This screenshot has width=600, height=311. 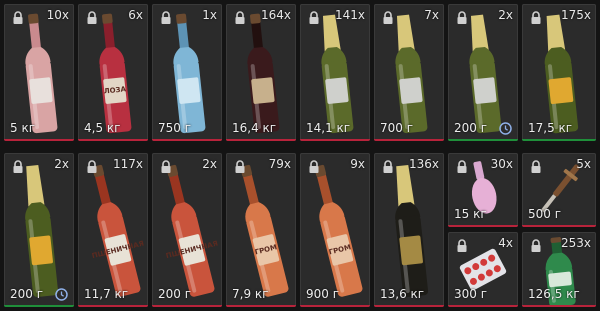 What do you see at coordinates (209, 15) in the screenshot?
I see `item-count: 1x` at bounding box center [209, 15].